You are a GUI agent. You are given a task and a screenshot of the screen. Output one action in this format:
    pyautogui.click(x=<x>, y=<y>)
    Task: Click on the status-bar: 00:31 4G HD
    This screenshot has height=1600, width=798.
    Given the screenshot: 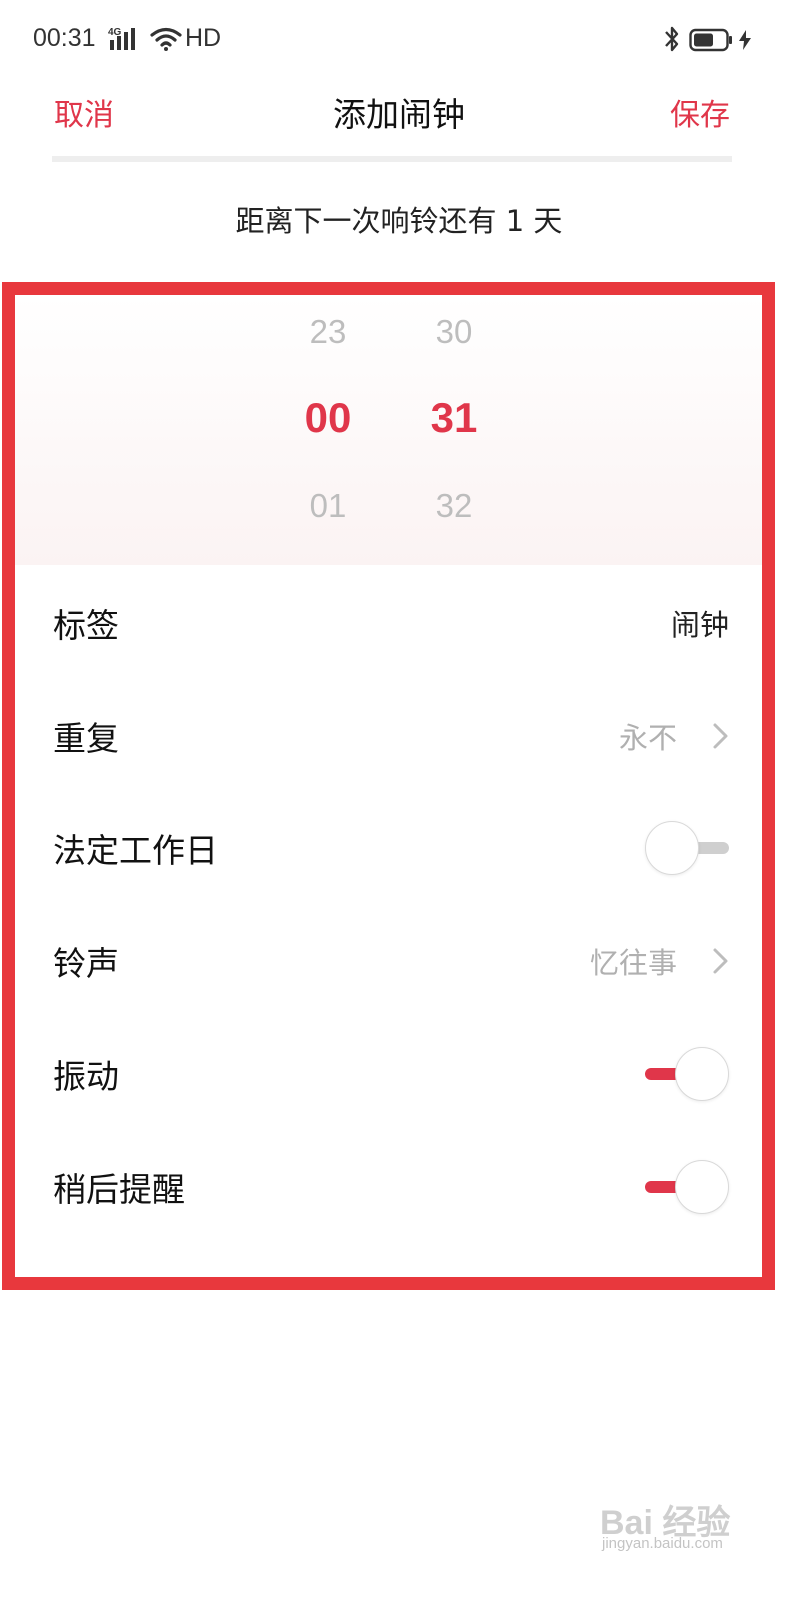 What is the action you would take?
    pyautogui.click(x=399, y=40)
    